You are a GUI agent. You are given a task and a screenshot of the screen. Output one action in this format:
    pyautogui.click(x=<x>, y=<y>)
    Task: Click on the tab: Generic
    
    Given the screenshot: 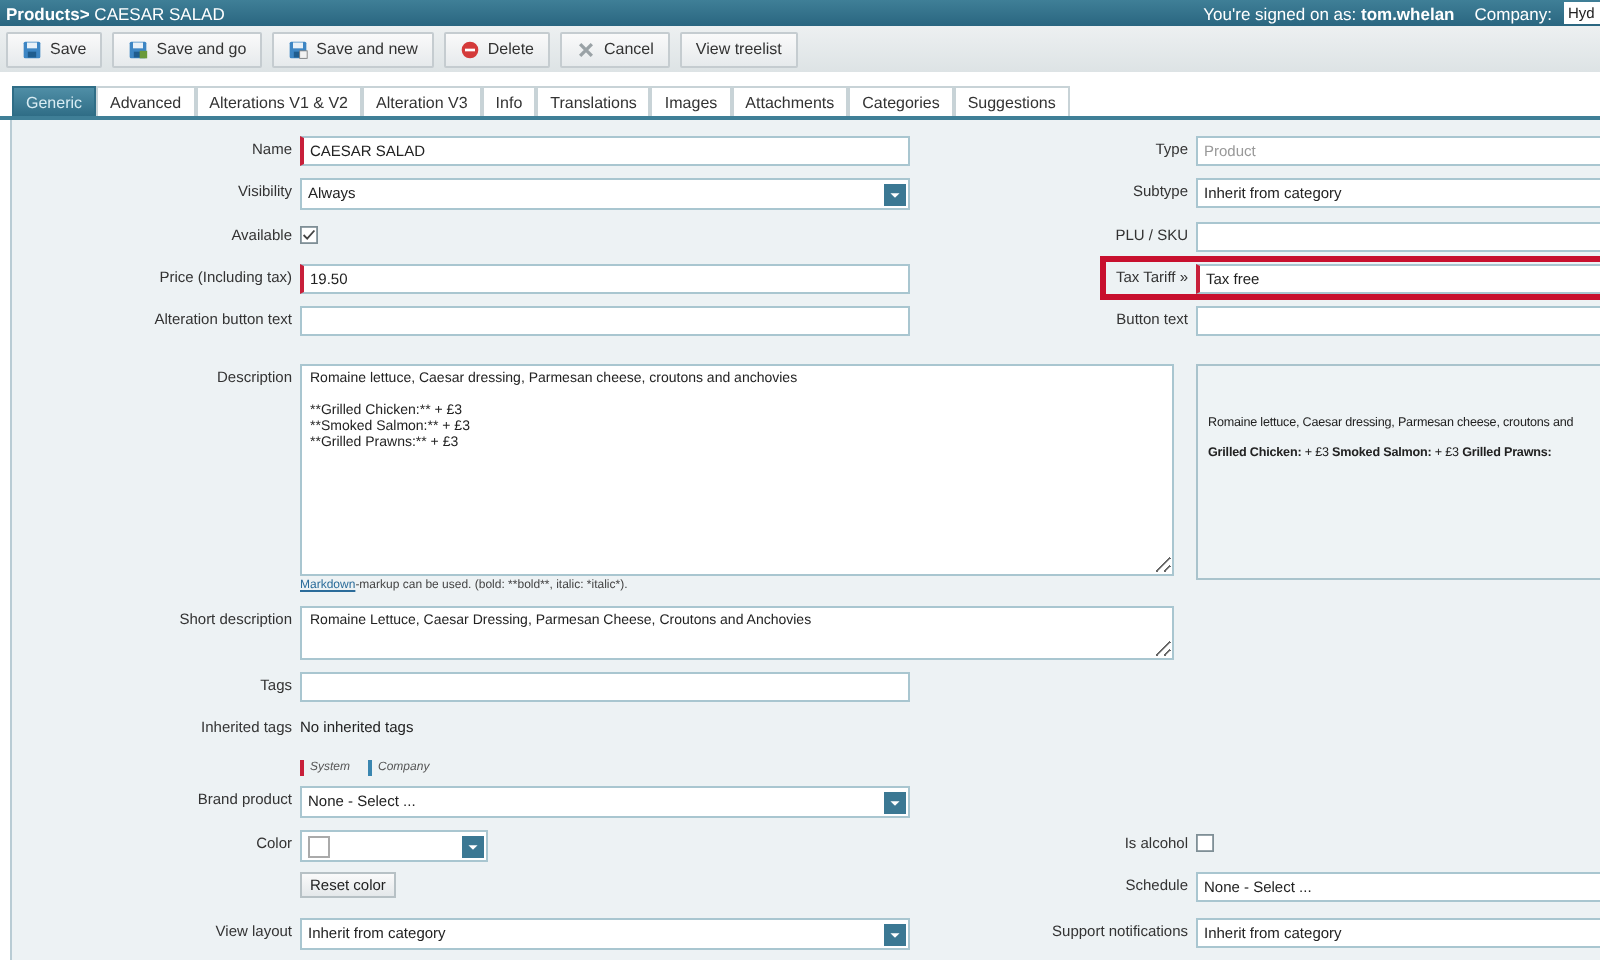 What is the action you would take?
    pyautogui.click(x=54, y=101)
    